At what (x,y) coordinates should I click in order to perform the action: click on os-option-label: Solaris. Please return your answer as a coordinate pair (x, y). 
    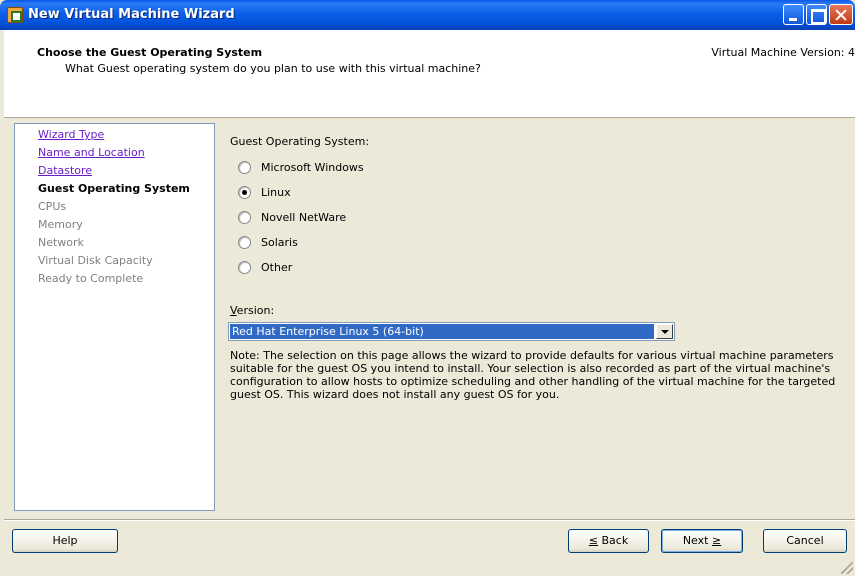
    Looking at the image, I should click on (279, 242).